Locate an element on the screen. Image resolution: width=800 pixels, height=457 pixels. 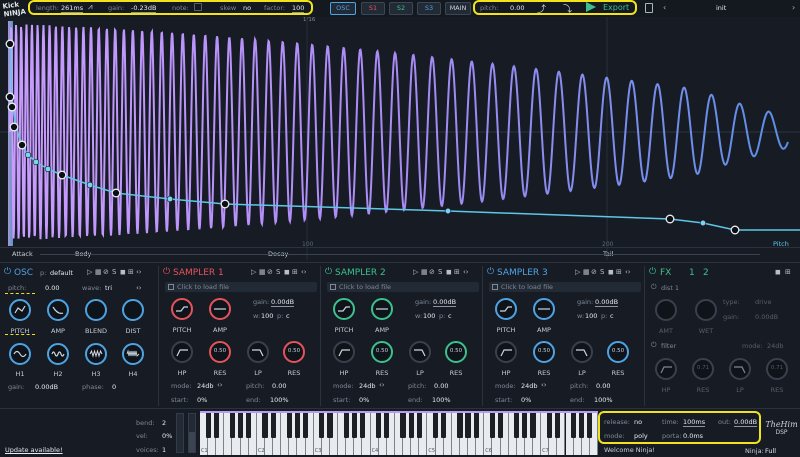
sampler2-res2-knob: 0.50 is located at coordinates (456, 352).